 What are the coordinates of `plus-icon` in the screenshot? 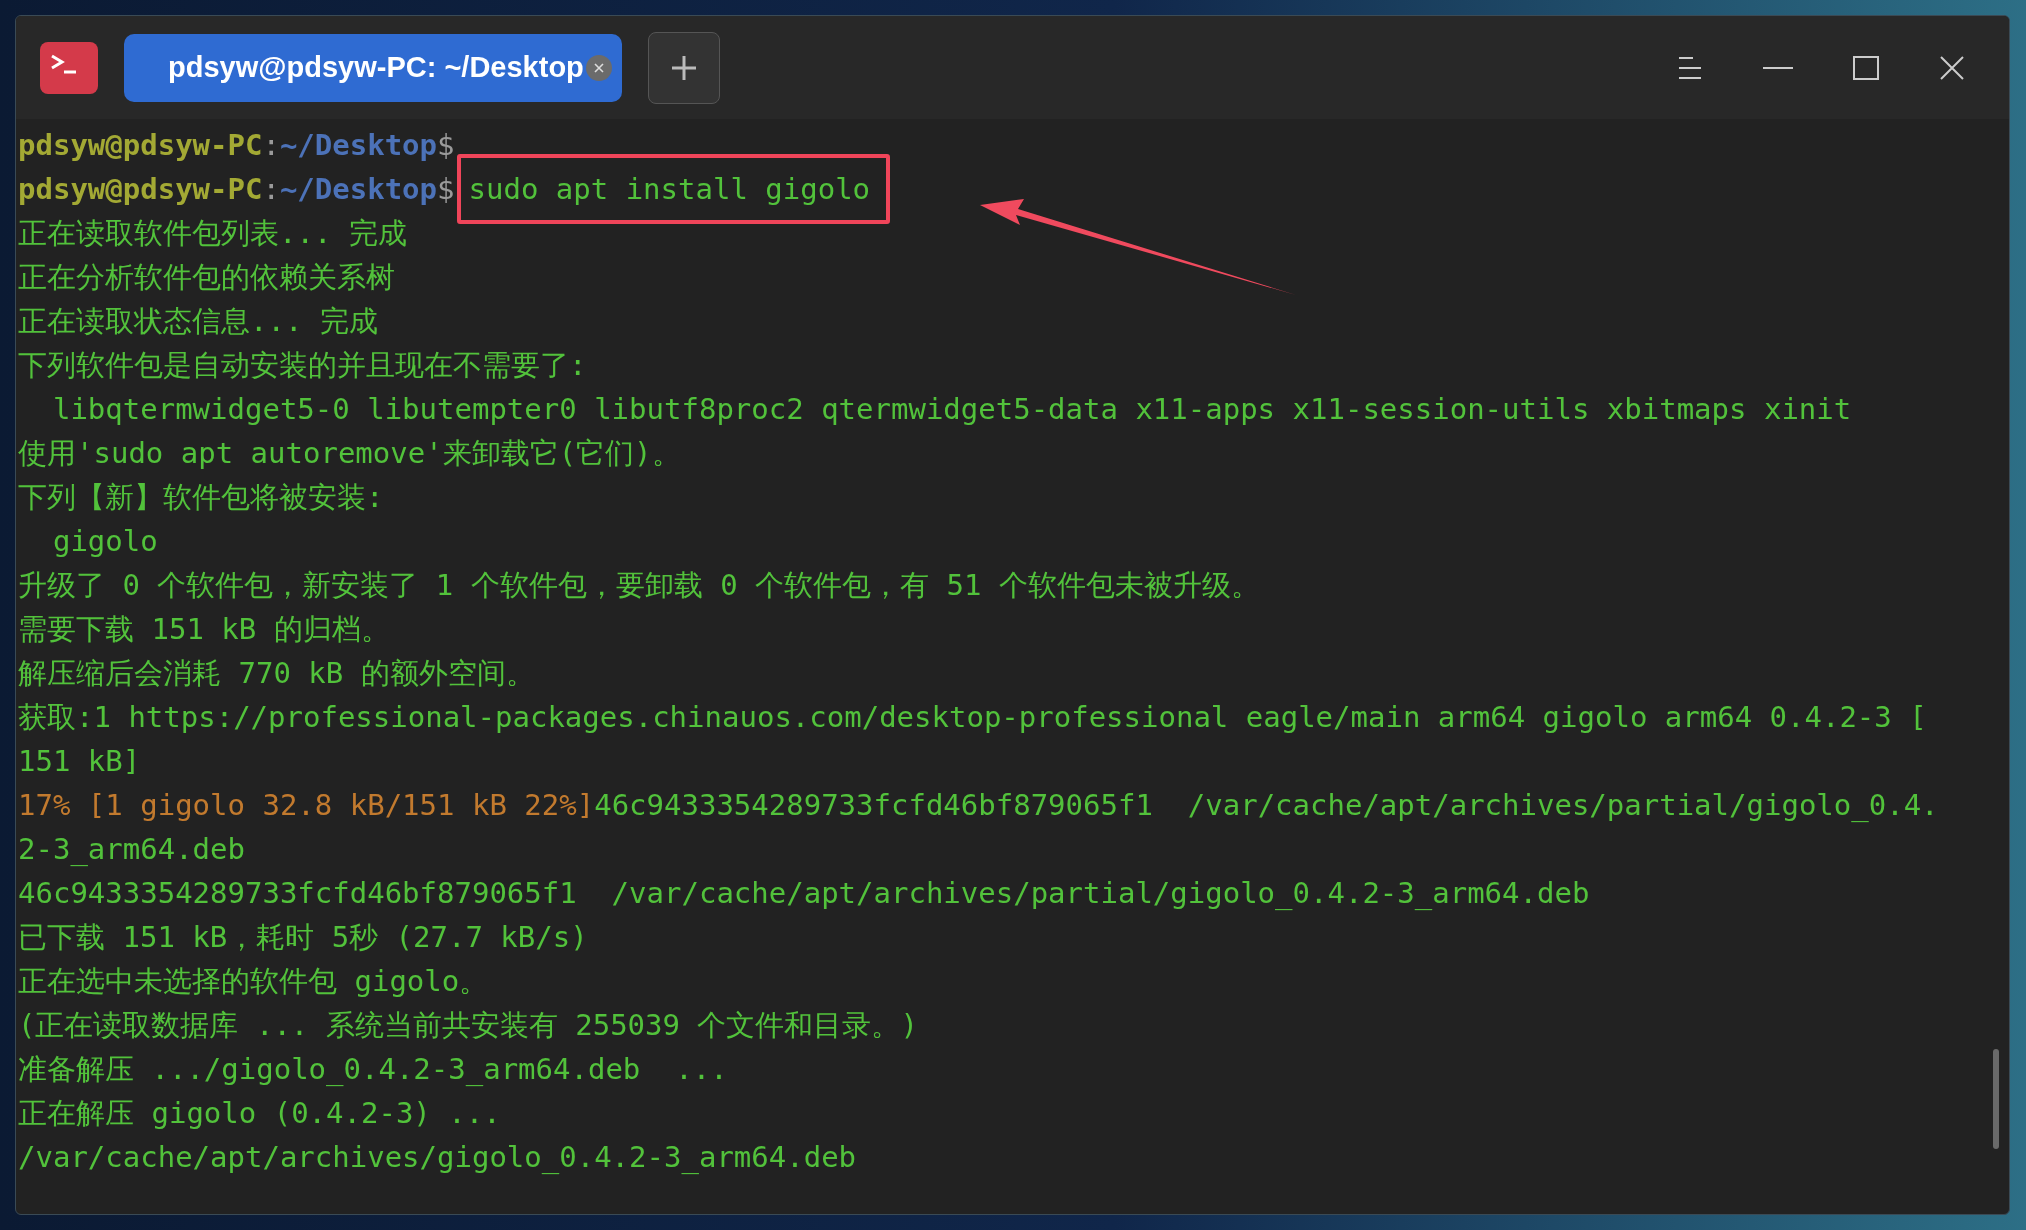 It's located at (683, 67).